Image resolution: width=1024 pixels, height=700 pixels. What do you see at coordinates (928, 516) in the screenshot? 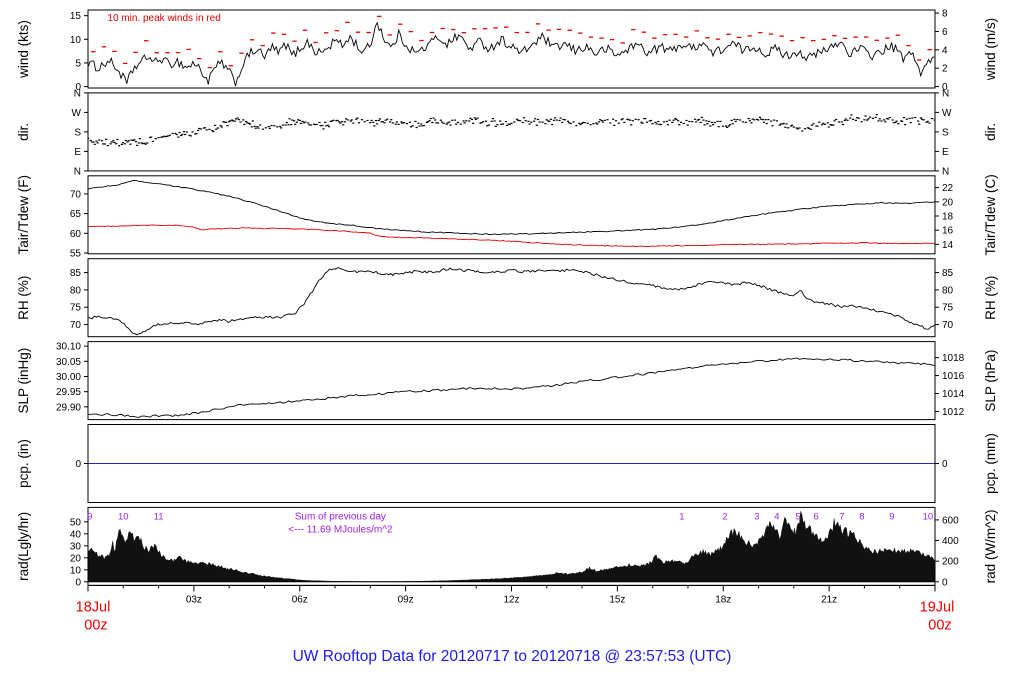
I see `mj-marker: 10` at bounding box center [928, 516].